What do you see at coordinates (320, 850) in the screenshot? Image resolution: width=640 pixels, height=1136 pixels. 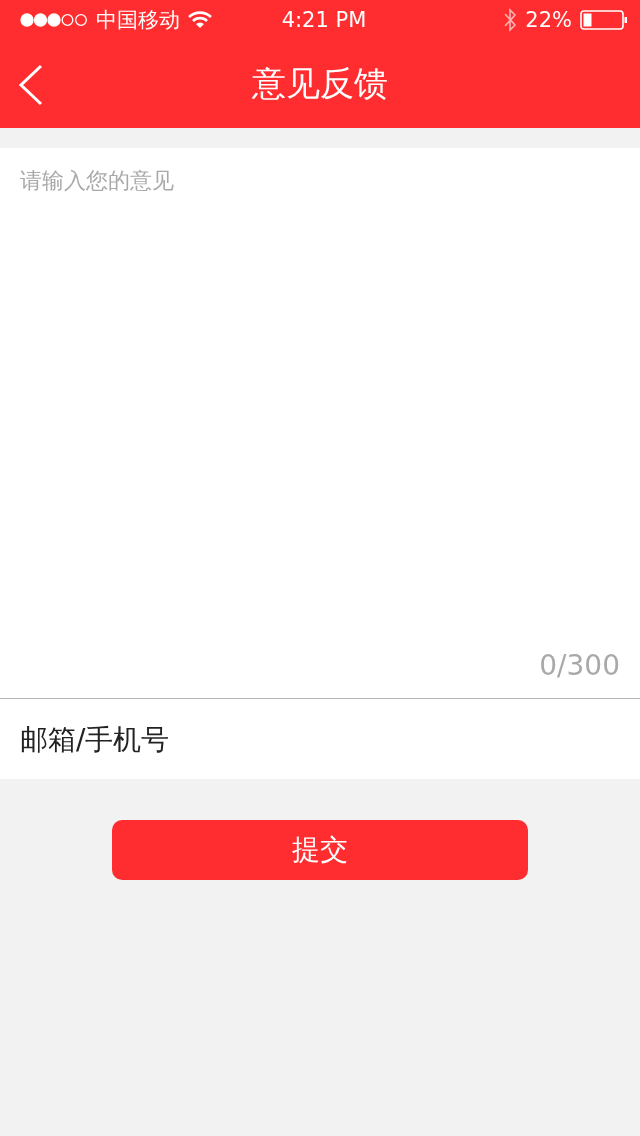 I see `submit-button: 提交` at bounding box center [320, 850].